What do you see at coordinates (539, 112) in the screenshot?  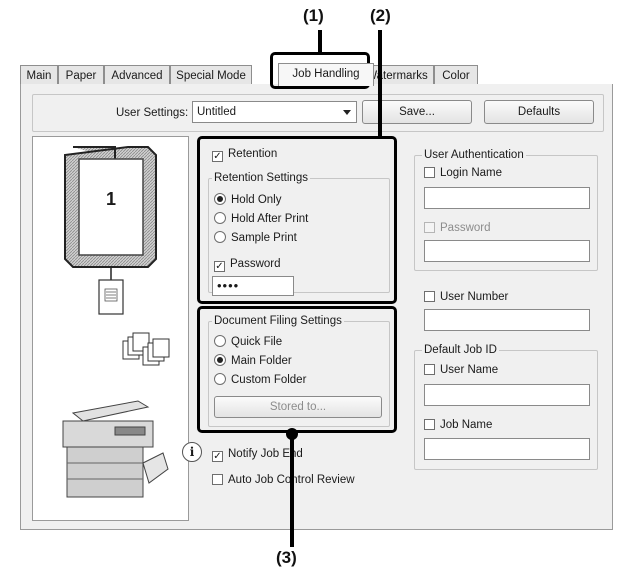 I see `defaults-button: Defaults` at bounding box center [539, 112].